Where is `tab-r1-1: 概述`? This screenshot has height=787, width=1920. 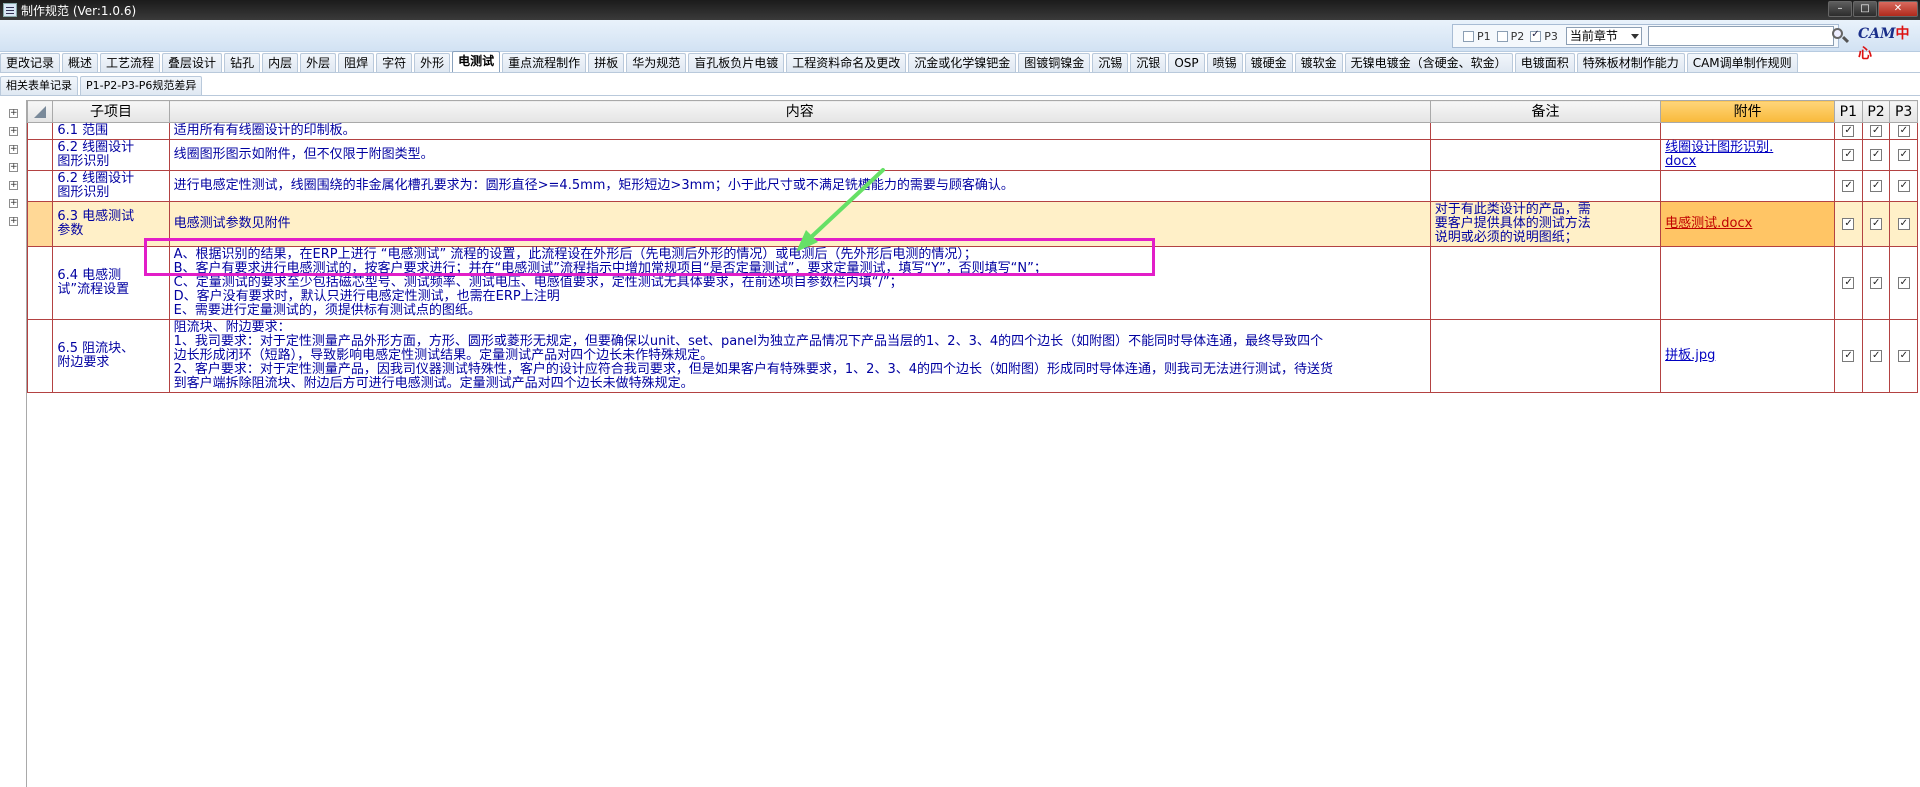 tab-r1-1: 概述 is located at coordinates (80, 62).